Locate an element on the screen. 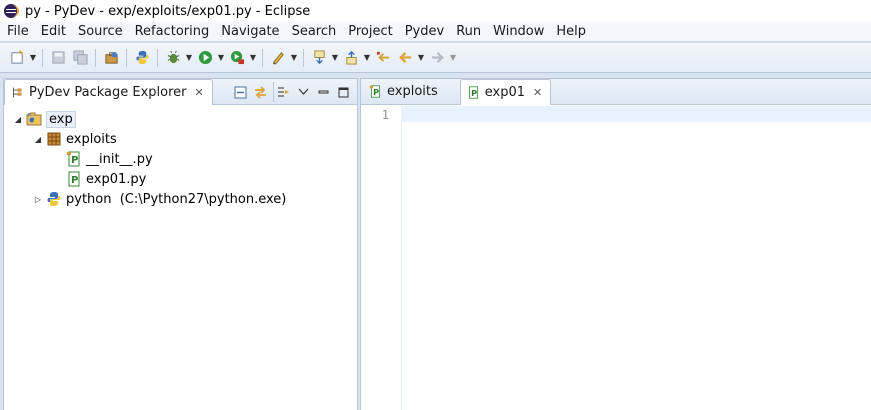 This screenshot has height=410, width=871. main-toolbar: ▼ ▼ ▼ ▼ ▼ ▼ ▼ ▼ ▼ is located at coordinates (435, 58).